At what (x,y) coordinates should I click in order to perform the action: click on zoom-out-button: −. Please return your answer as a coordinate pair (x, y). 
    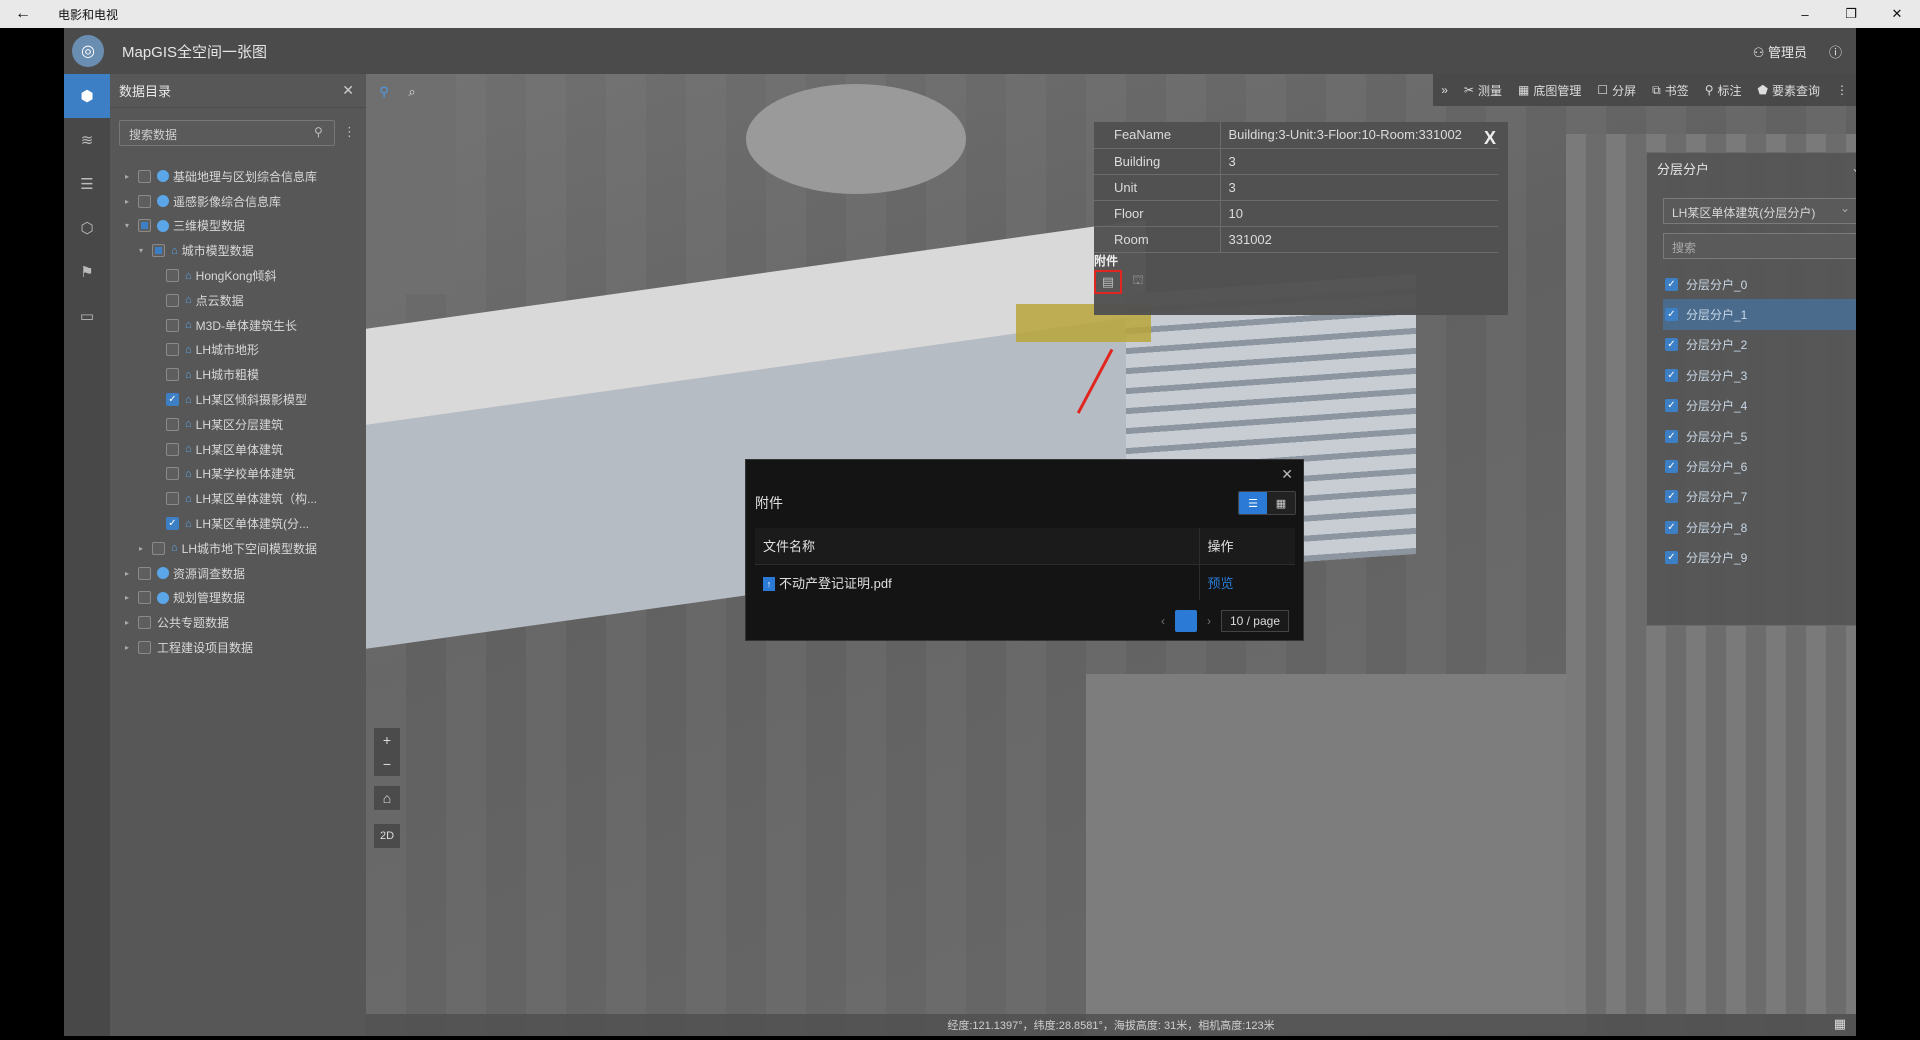
    Looking at the image, I should click on (387, 764).